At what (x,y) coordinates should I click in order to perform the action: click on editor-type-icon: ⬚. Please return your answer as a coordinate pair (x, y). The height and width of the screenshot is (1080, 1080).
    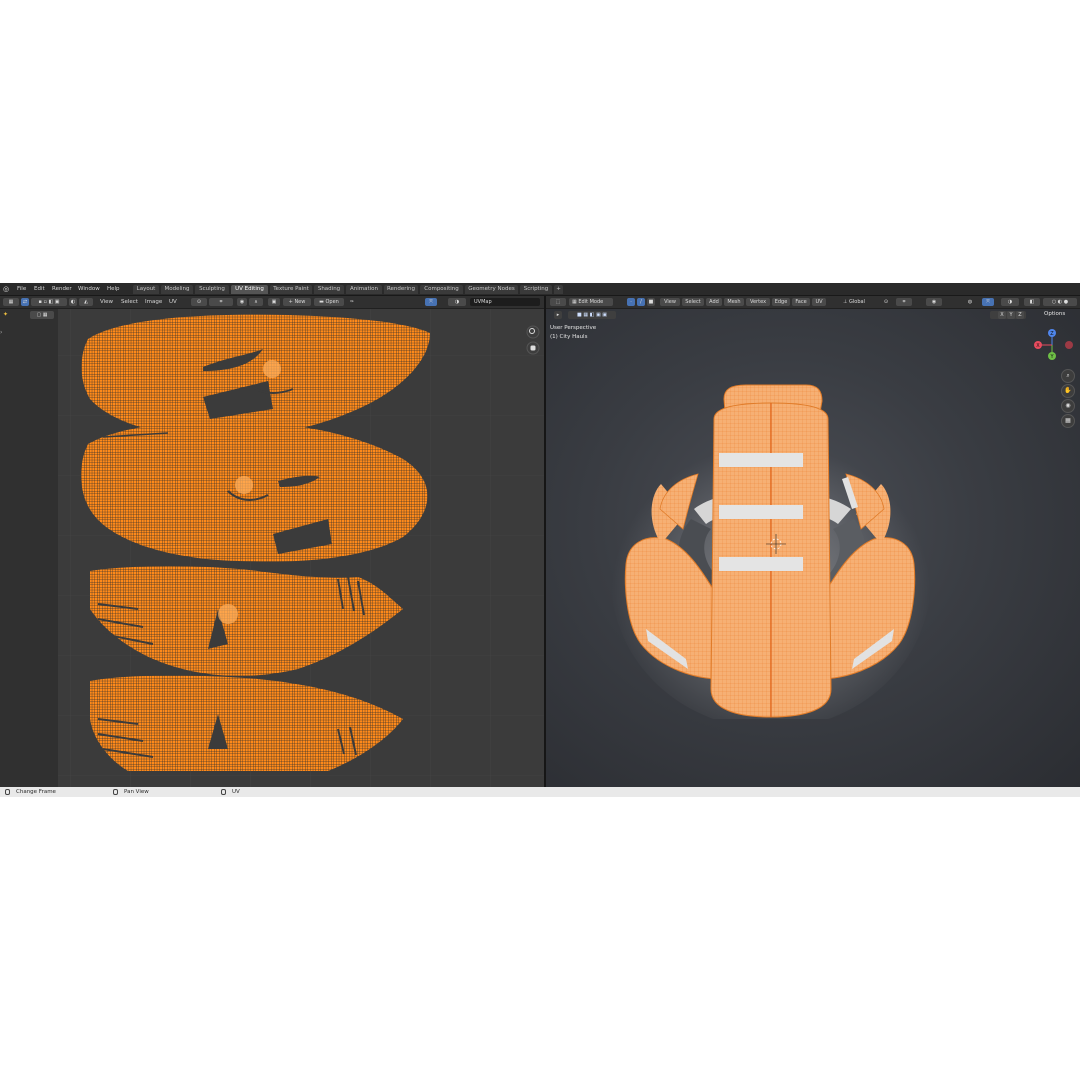
    Looking at the image, I should click on (558, 302).